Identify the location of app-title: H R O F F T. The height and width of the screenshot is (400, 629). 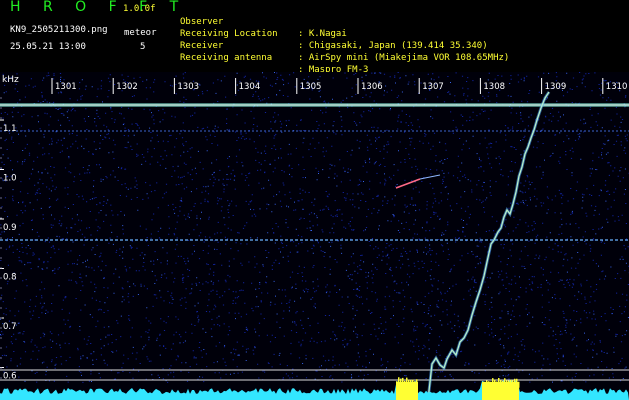
(99, 7).